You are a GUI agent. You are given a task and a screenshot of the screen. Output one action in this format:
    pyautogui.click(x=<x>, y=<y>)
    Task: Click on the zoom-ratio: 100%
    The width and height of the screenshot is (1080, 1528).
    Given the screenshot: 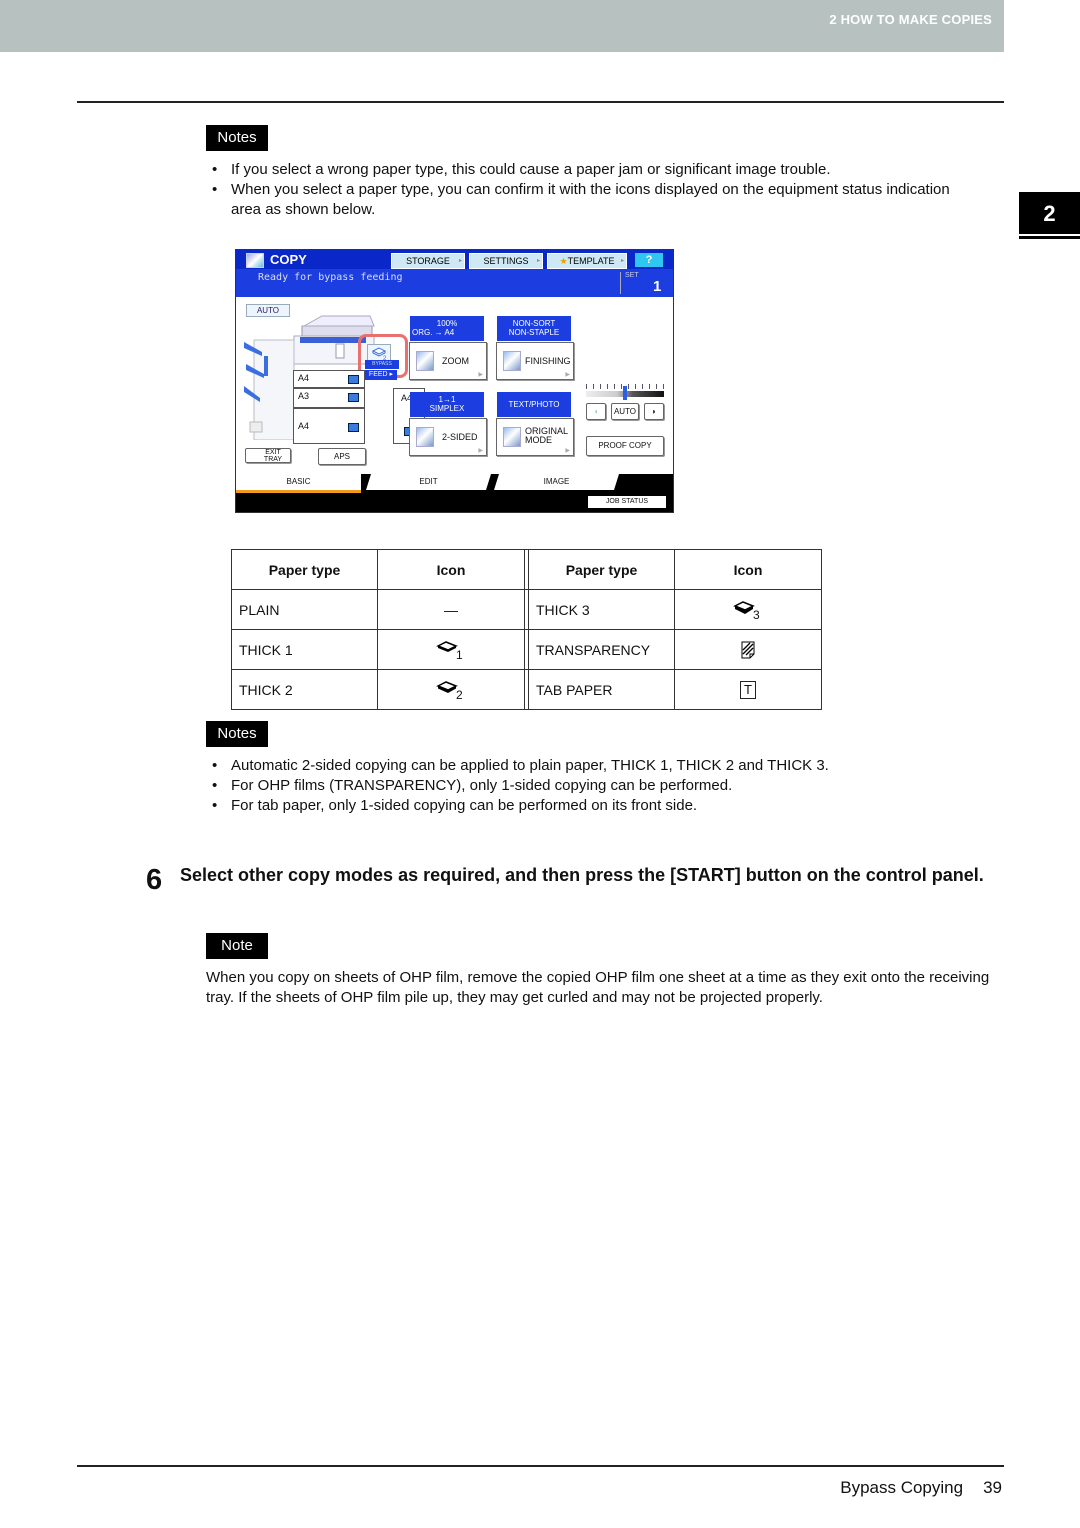 What is the action you would take?
    pyautogui.click(x=447, y=323)
    